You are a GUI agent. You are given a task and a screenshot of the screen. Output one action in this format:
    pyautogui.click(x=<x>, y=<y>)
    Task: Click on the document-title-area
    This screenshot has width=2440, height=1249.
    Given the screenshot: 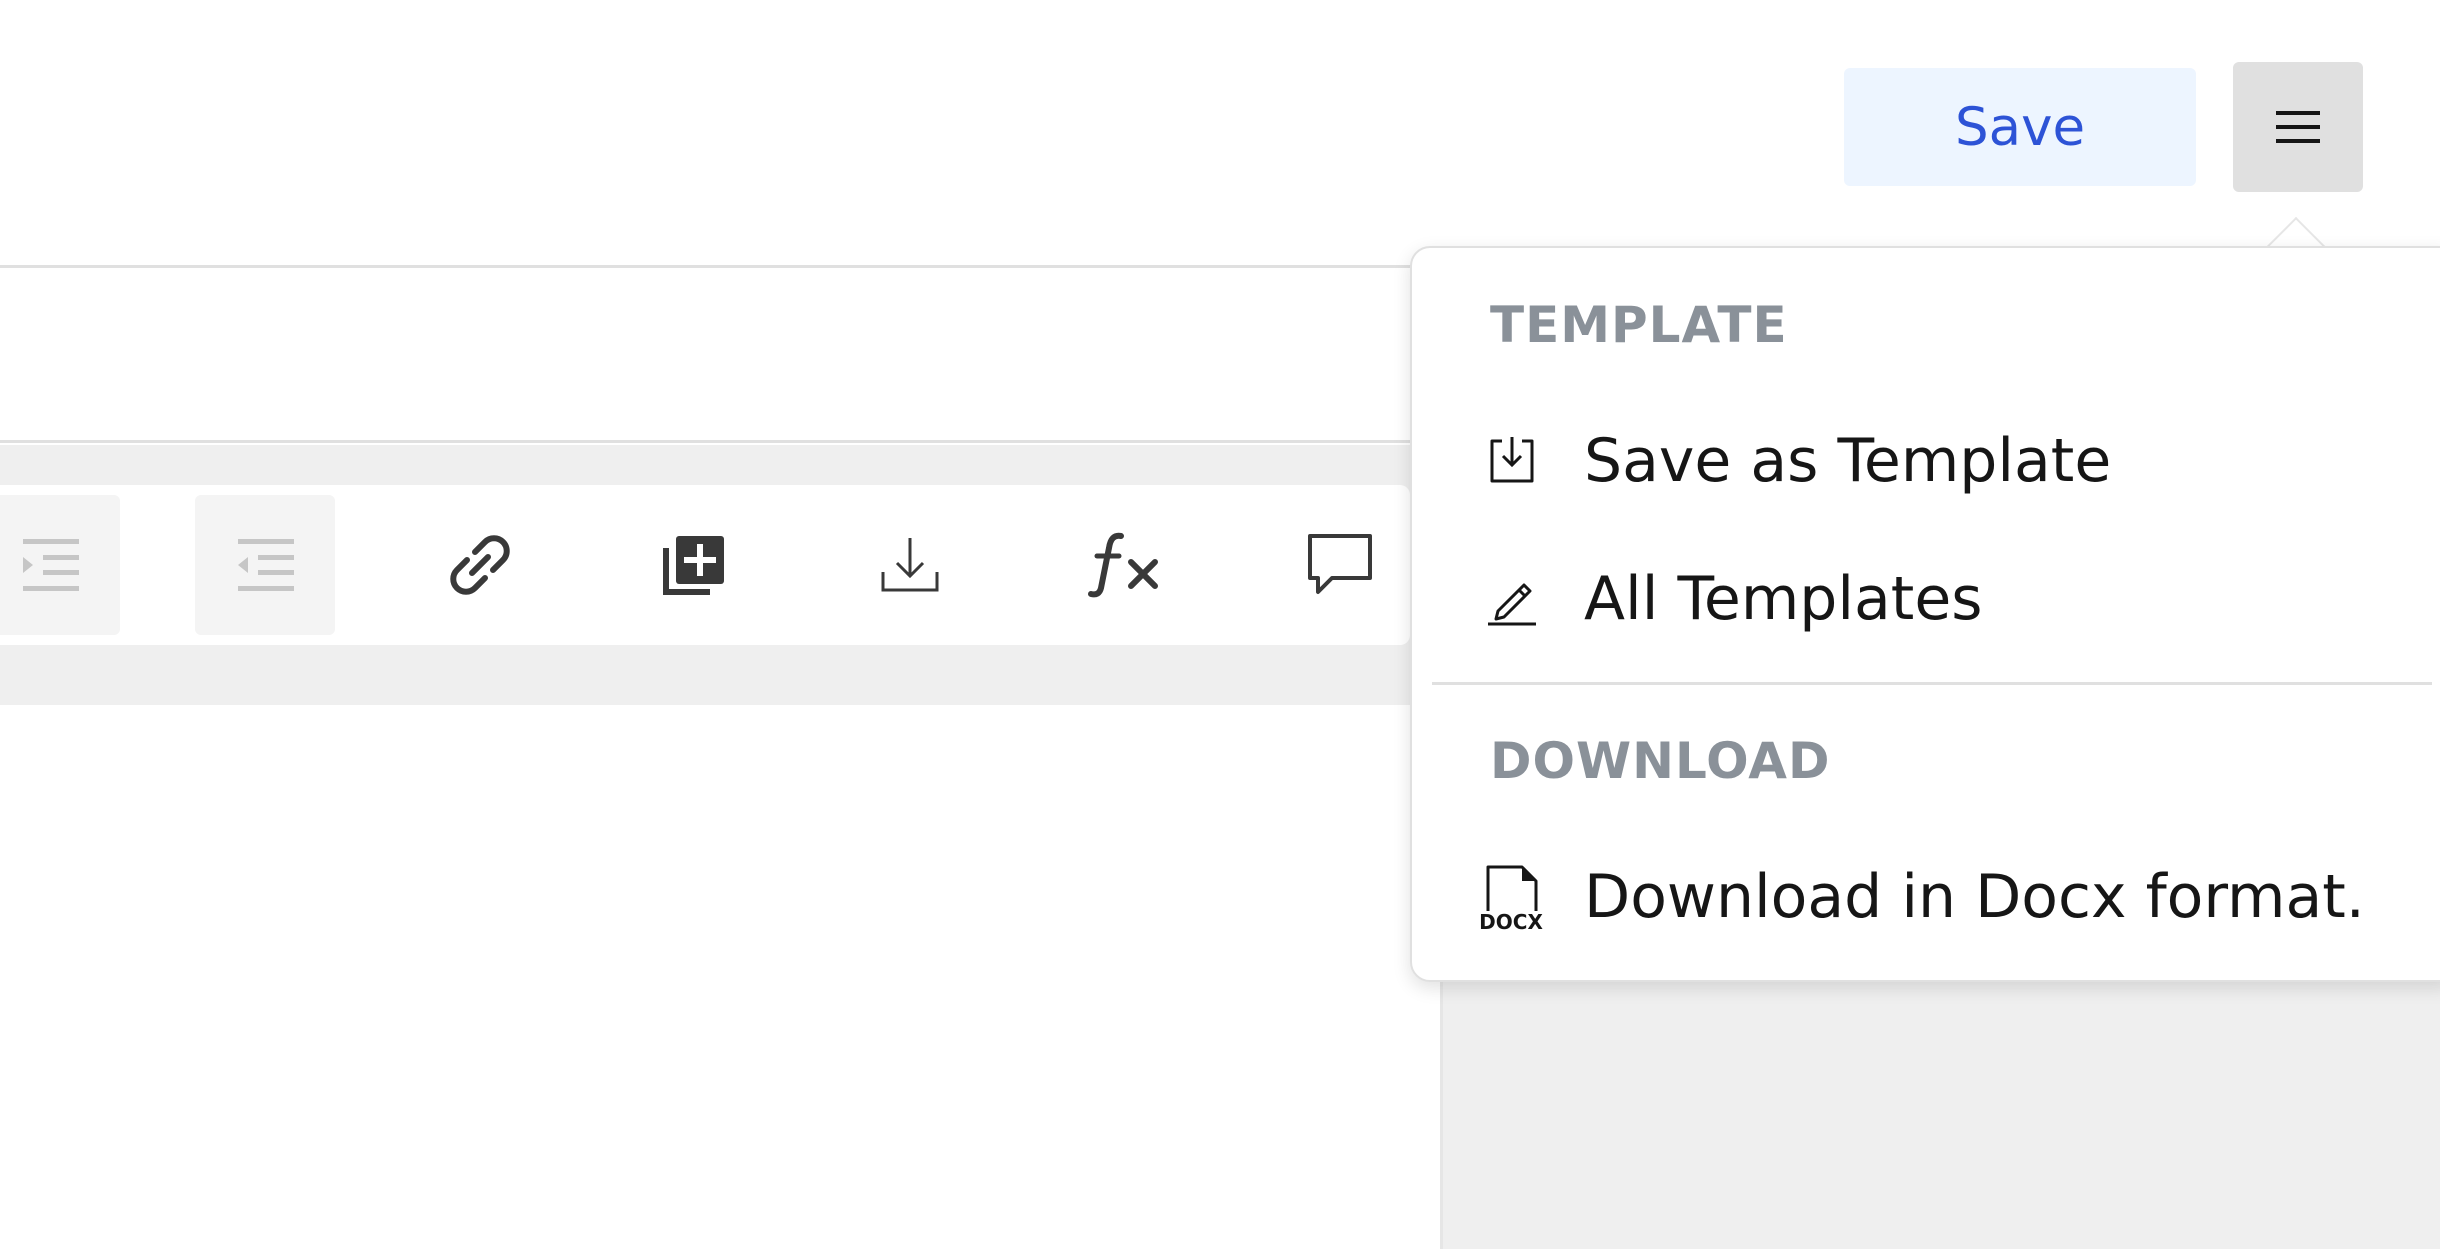 What is the action you would take?
    pyautogui.click(x=705, y=357)
    